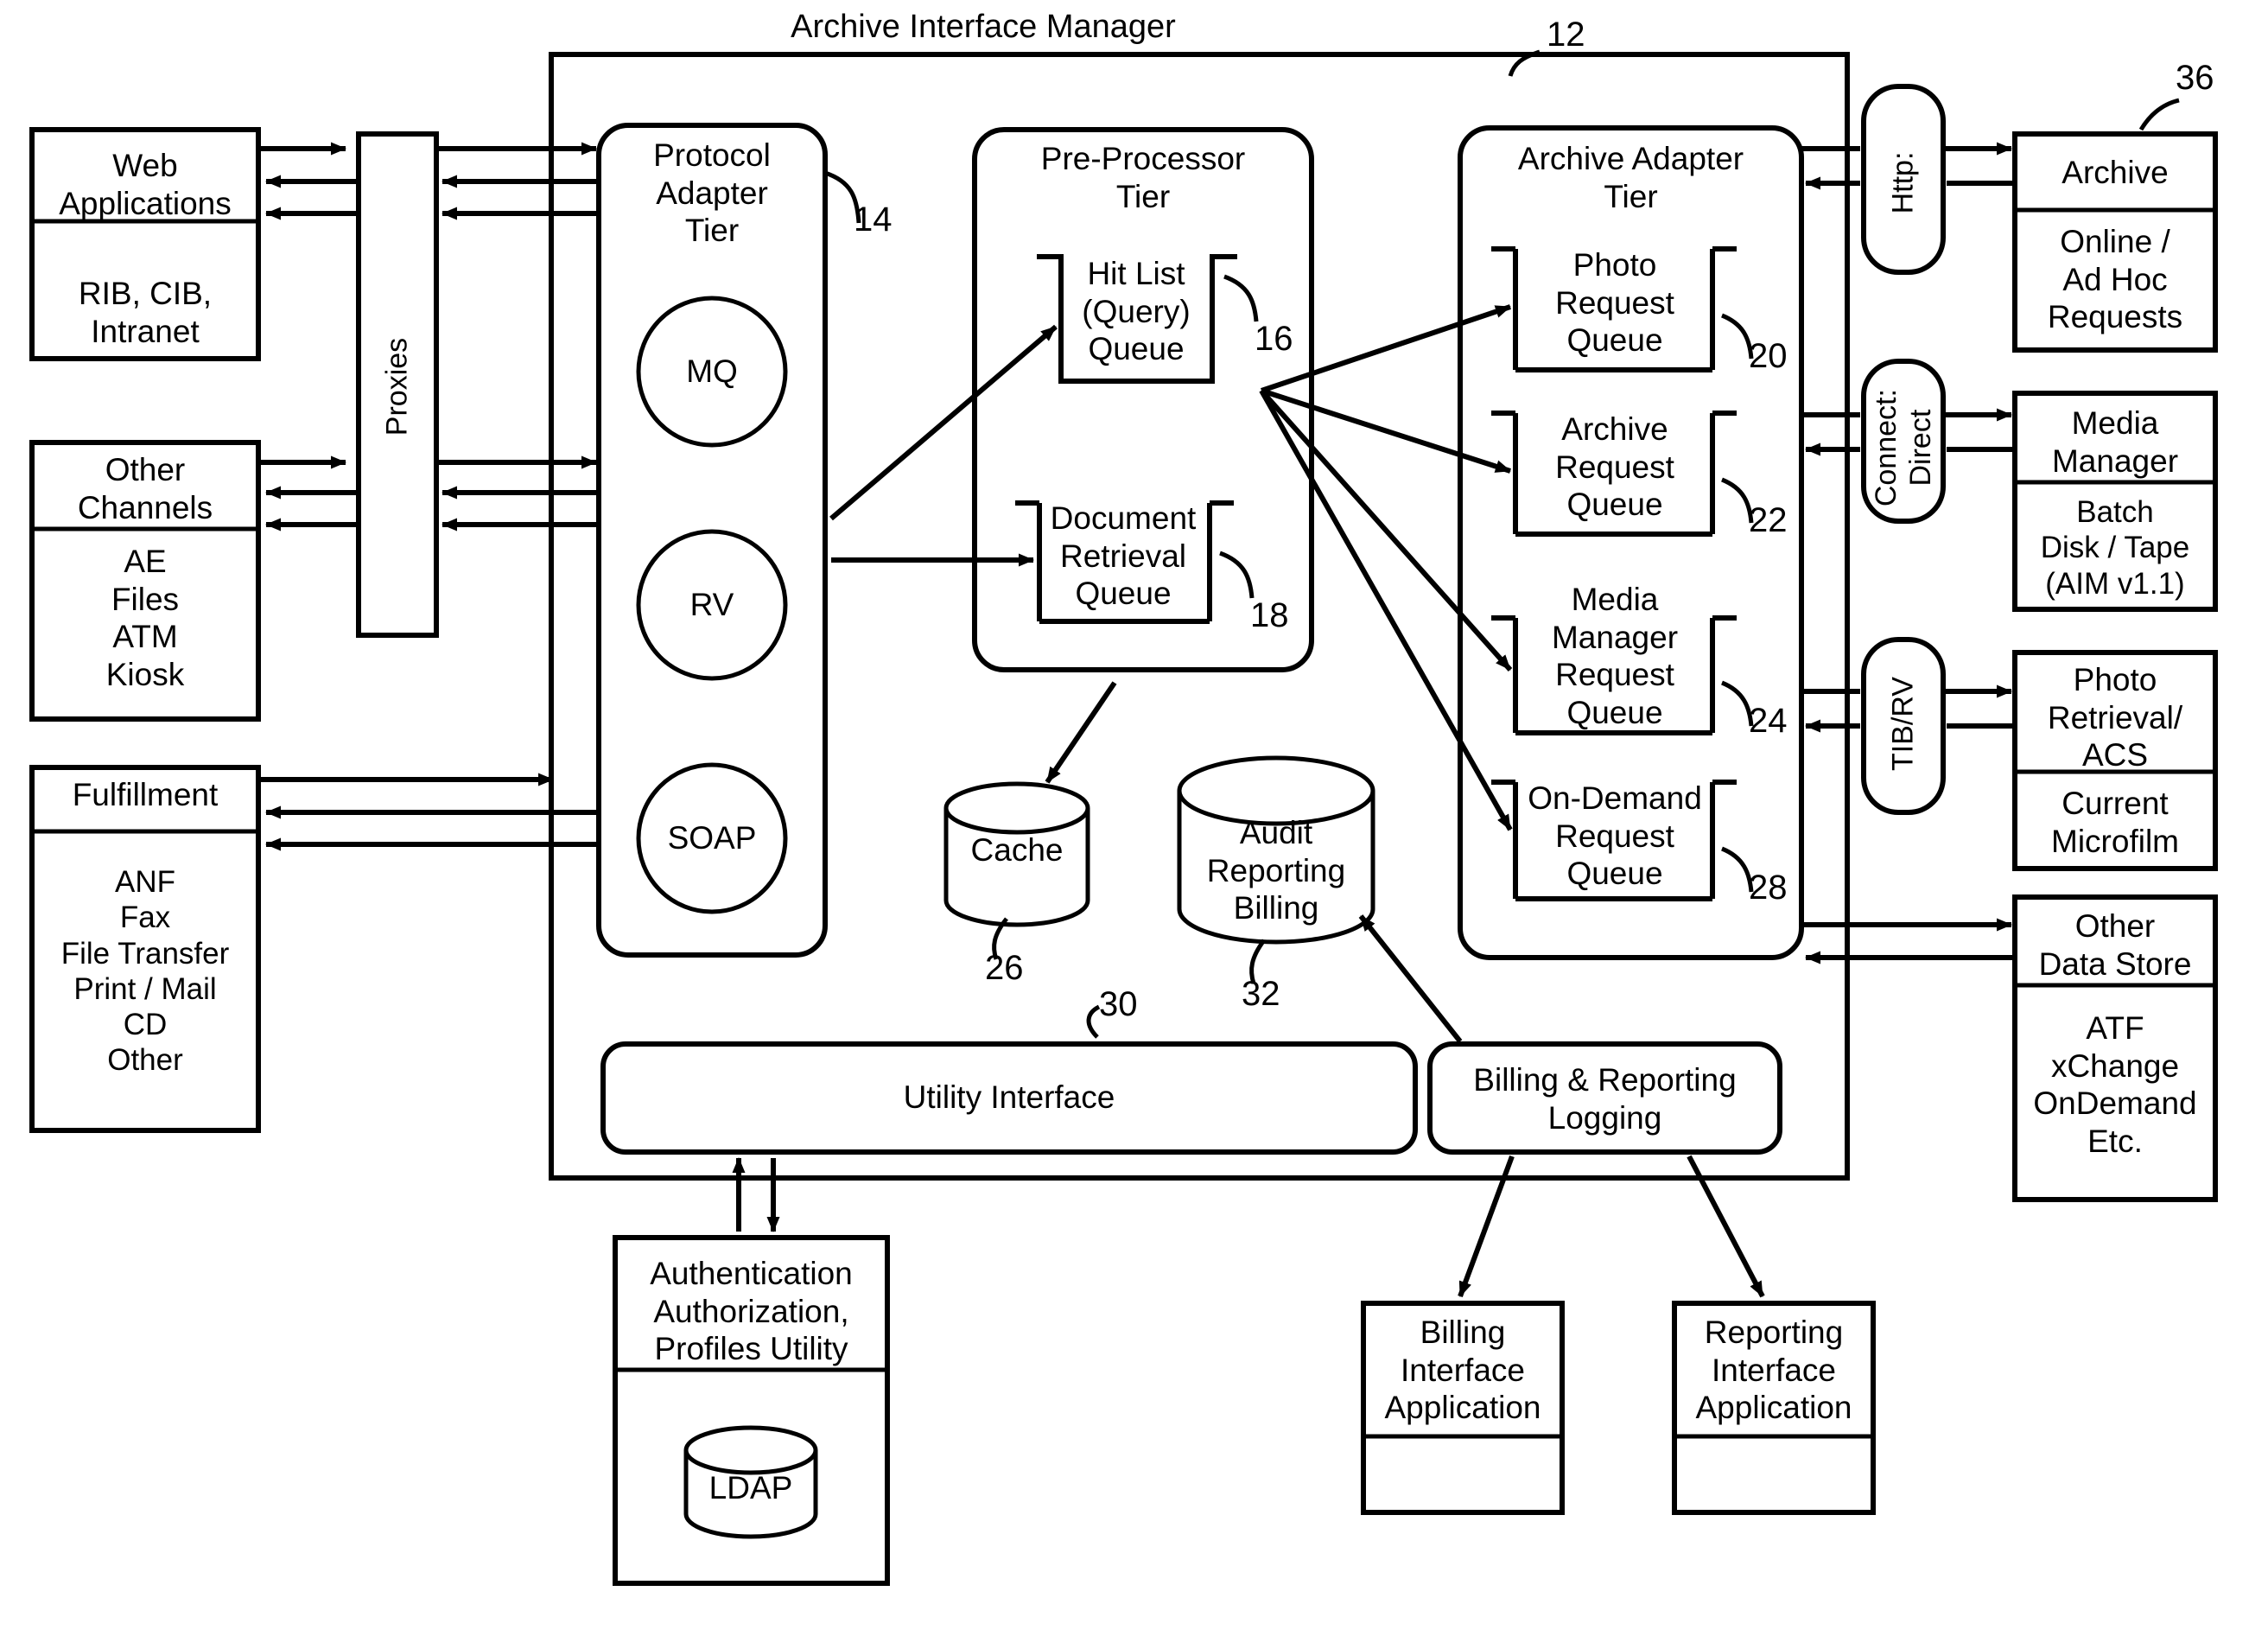 This screenshot has width=2268, height=1636. Describe the element at coordinates (1903, 448) in the screenshot. I see `connect-direct-connector-label: Connect: Direct` at that location.